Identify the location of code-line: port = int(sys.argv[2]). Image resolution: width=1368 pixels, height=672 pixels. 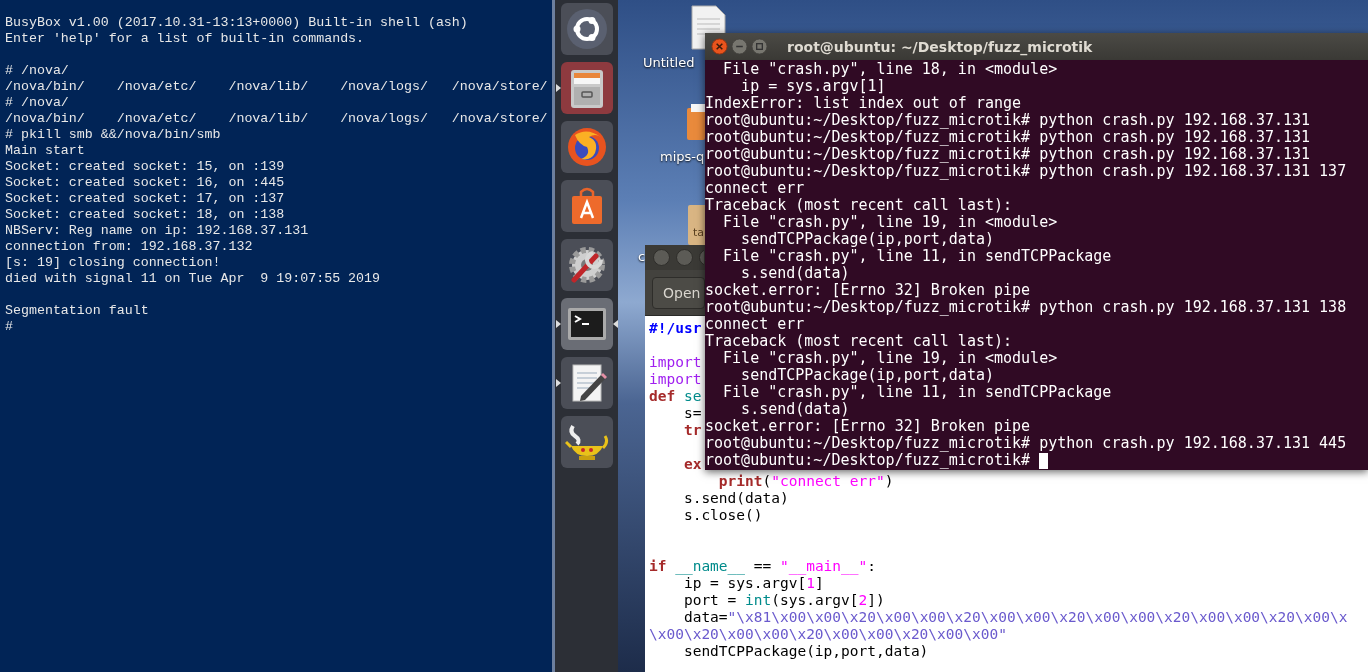
(783, 600).